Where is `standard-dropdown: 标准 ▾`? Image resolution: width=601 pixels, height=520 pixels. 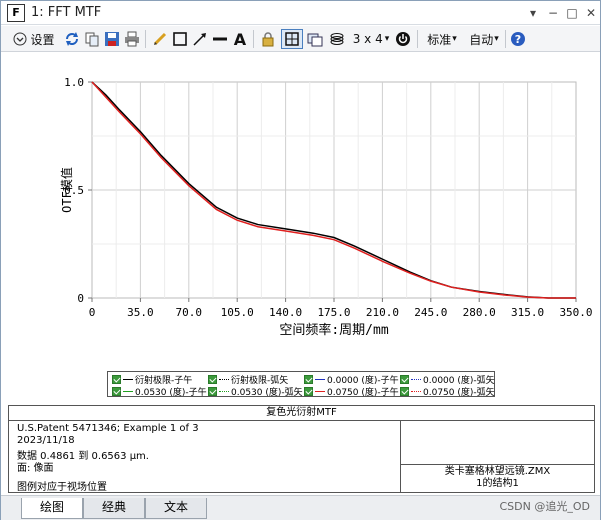
standard-dropdown: 标准 ▾ is located at coordinates (442, 39).